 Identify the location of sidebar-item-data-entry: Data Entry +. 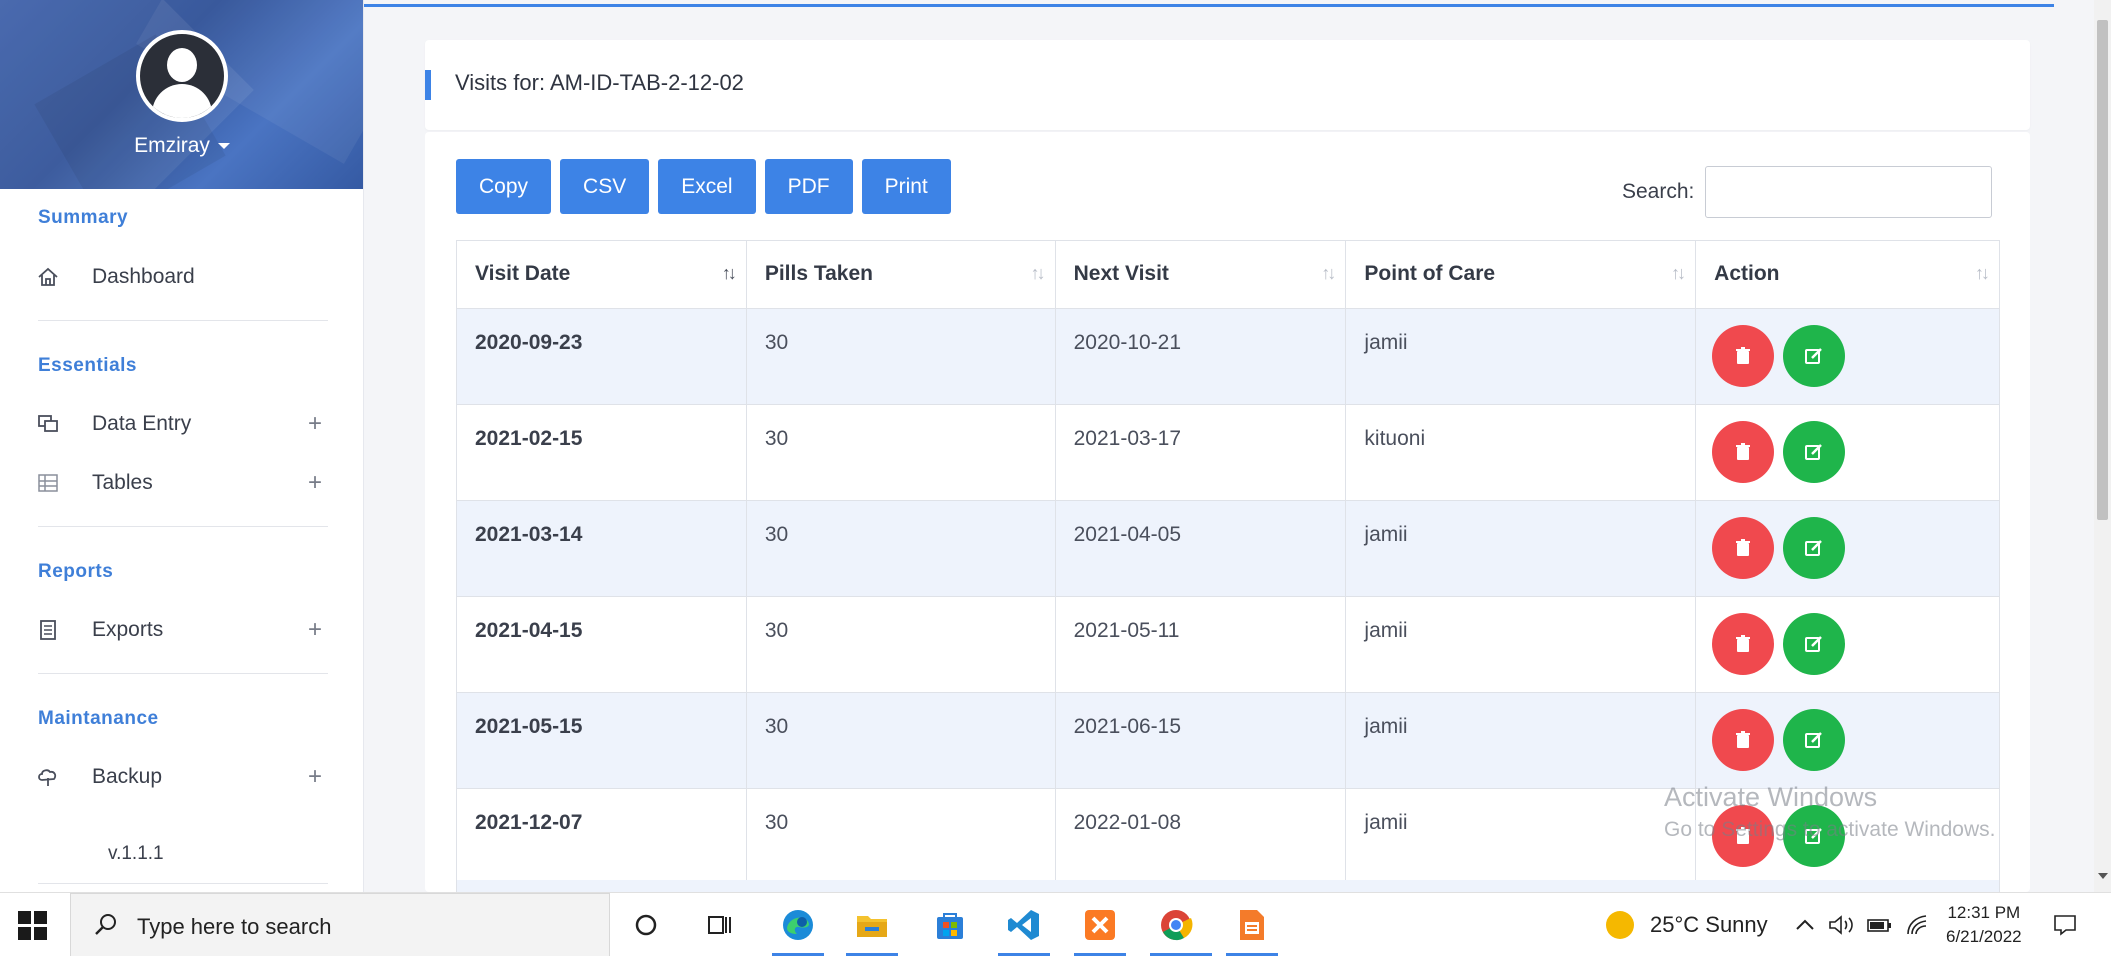
(181, 424).